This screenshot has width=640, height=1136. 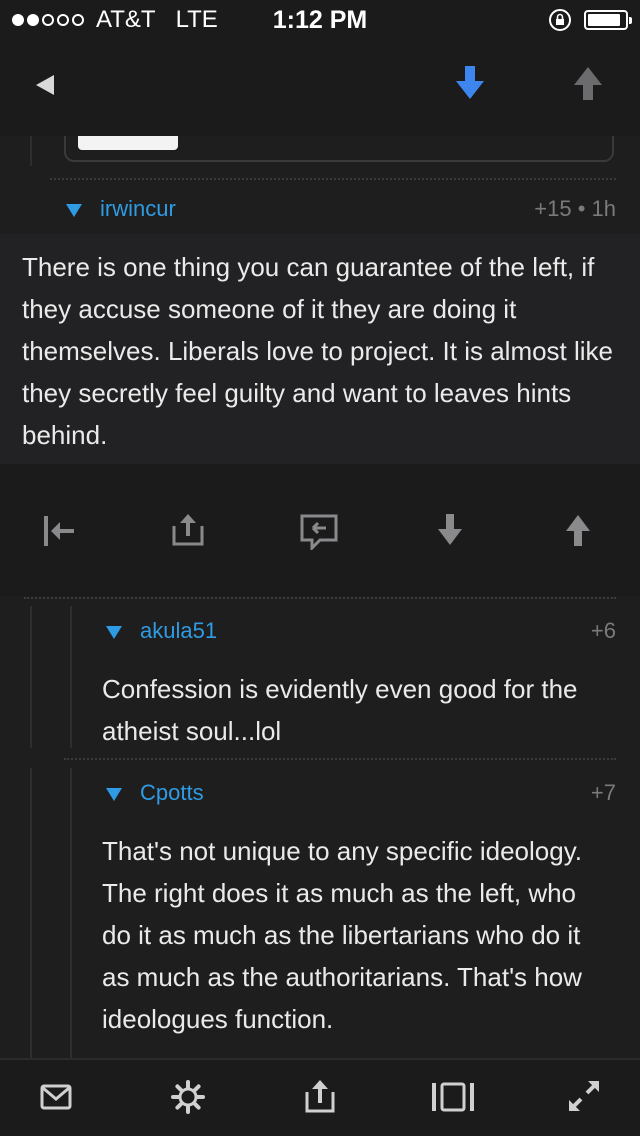 What do you see at coordinates (588, 83) in the screenshot?
I see `upvote-arrow-icon` at bounding box center [588, 83].